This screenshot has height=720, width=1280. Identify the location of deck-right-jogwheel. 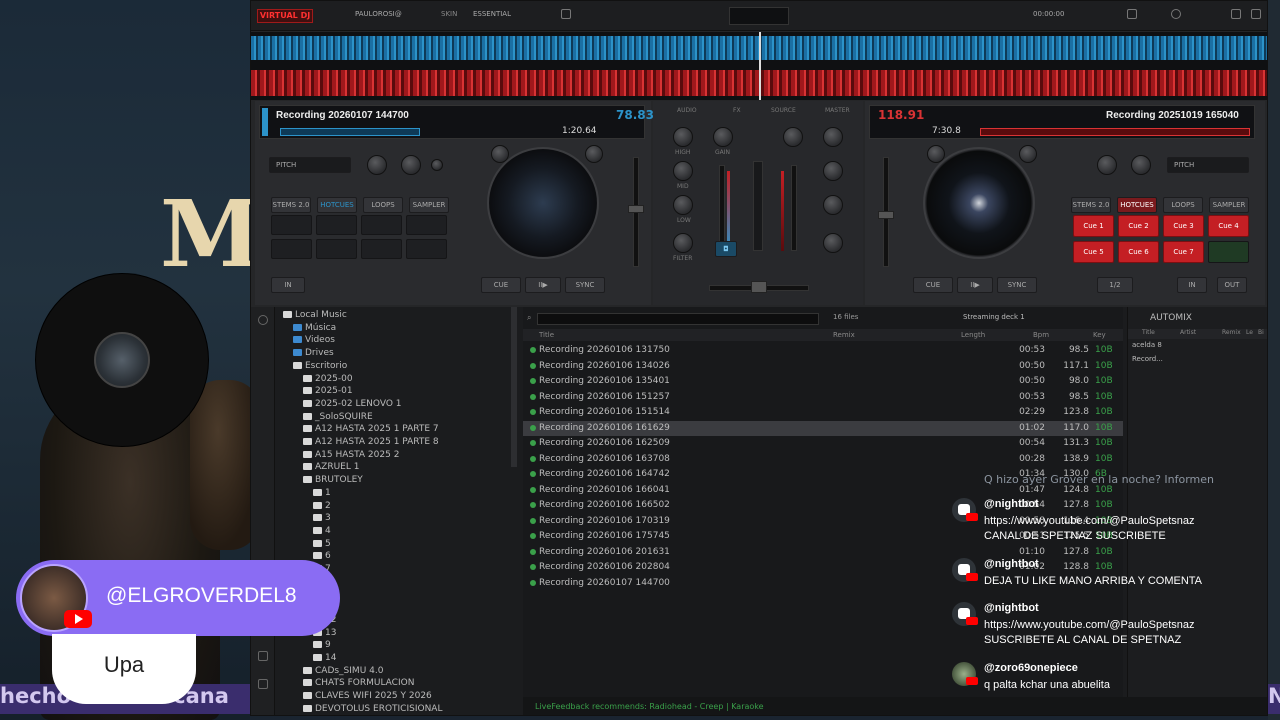
(979, 203).